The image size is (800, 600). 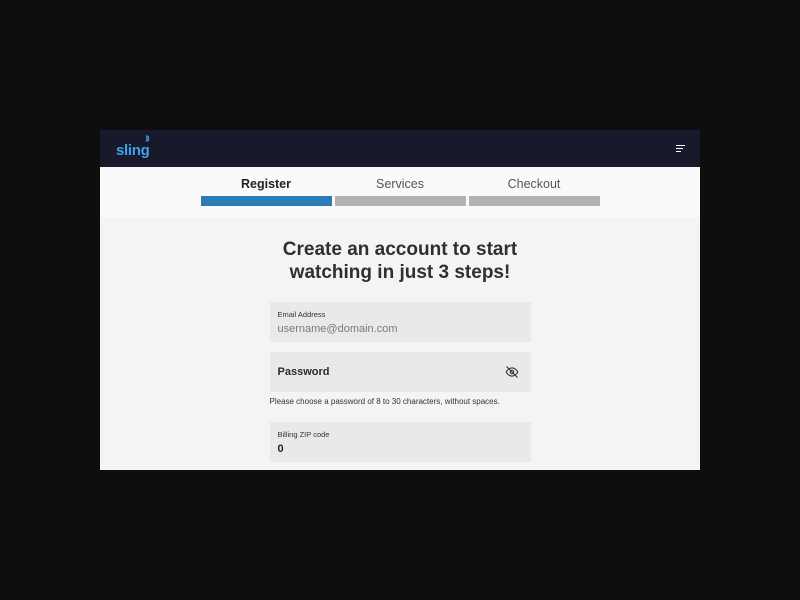 I want to click on step-label: Register, so click(x=266, y=184).